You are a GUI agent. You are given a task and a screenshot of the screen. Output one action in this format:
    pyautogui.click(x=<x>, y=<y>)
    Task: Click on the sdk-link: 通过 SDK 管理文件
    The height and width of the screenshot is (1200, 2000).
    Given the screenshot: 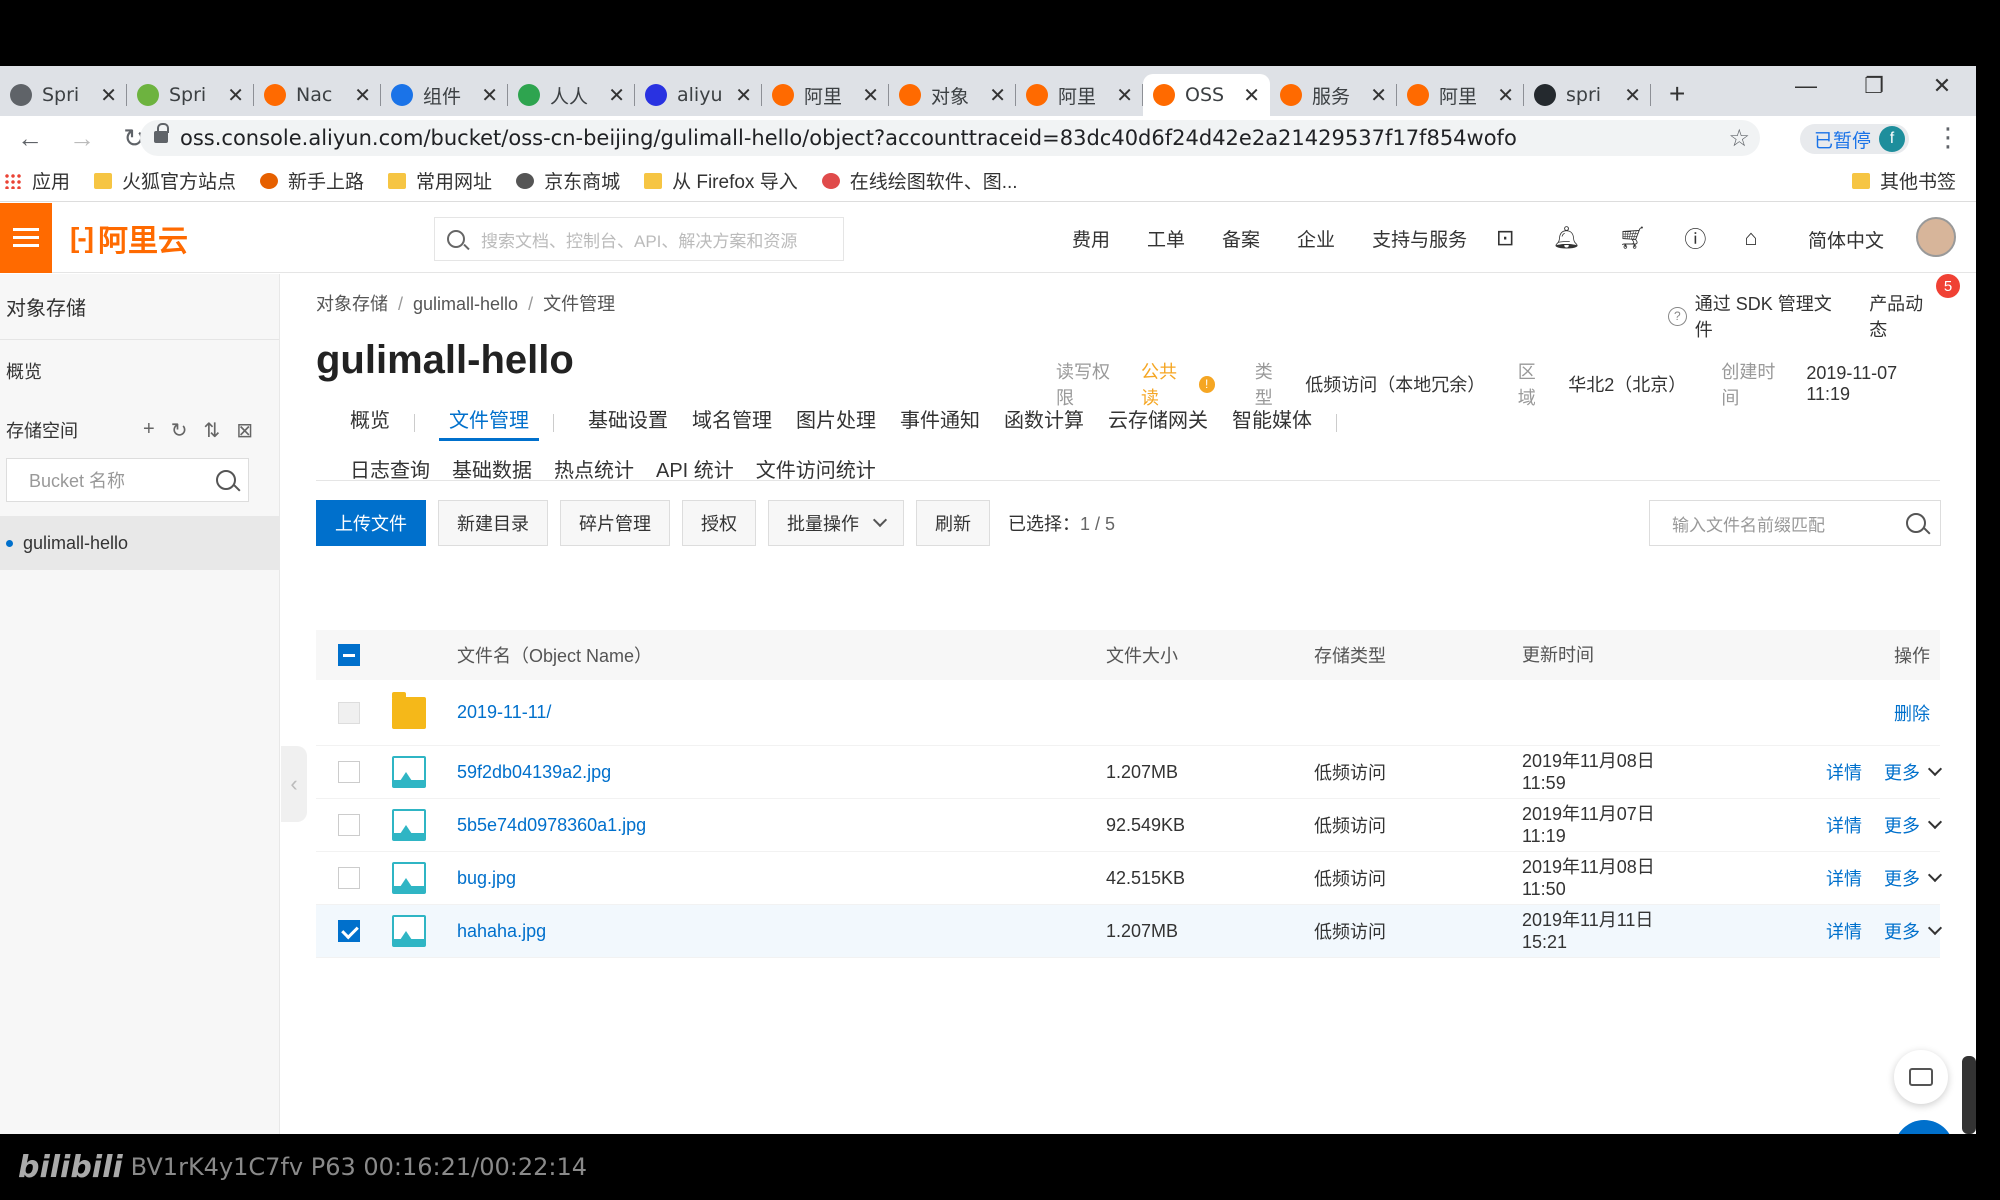 What is the action you would take?
    pyautogui.click(x=1771, y=316)
    